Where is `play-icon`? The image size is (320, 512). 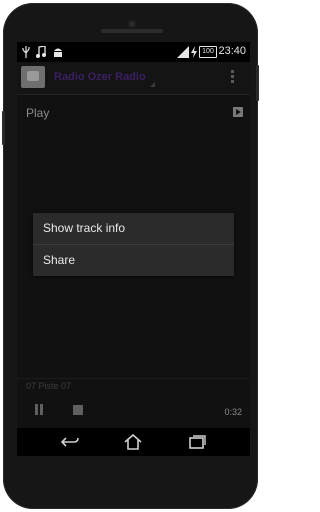
play-icon is located at coordinates (238, 112).